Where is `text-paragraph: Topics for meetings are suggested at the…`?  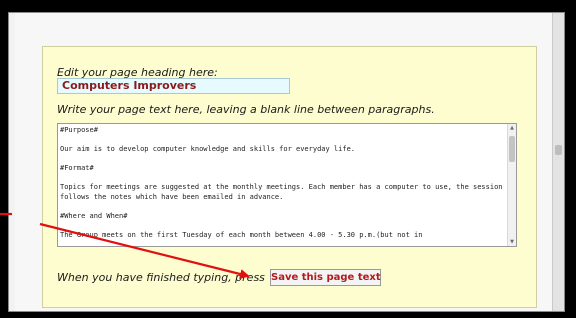 text-paragraph: Topics for meetings are suggested at the… is located at coordinates (283, 192).